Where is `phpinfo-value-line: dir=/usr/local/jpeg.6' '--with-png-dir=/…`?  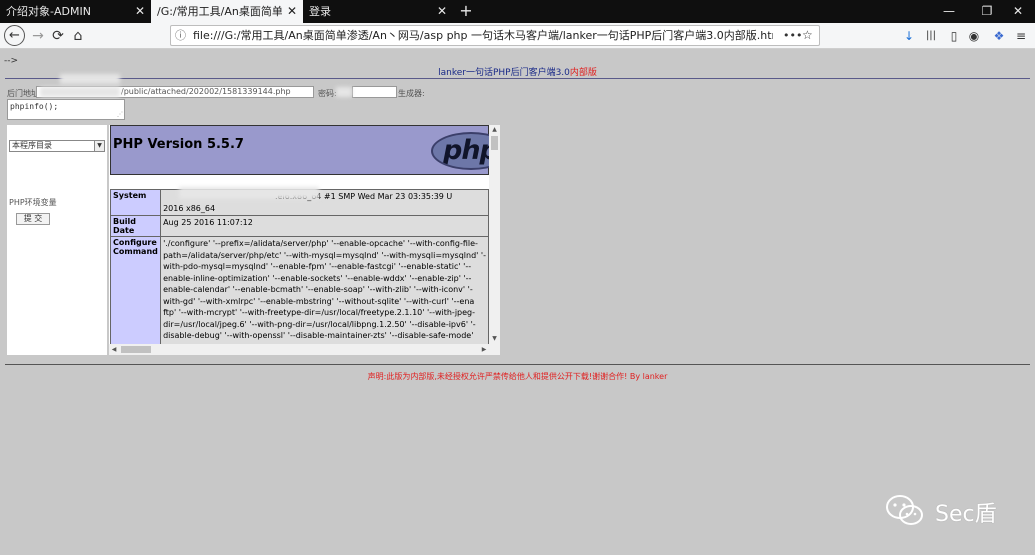 phpinfo-value-line: dir=/usr/local/jpeg.6' '--with-png-dir=/… is located at coordinates (319, 324).